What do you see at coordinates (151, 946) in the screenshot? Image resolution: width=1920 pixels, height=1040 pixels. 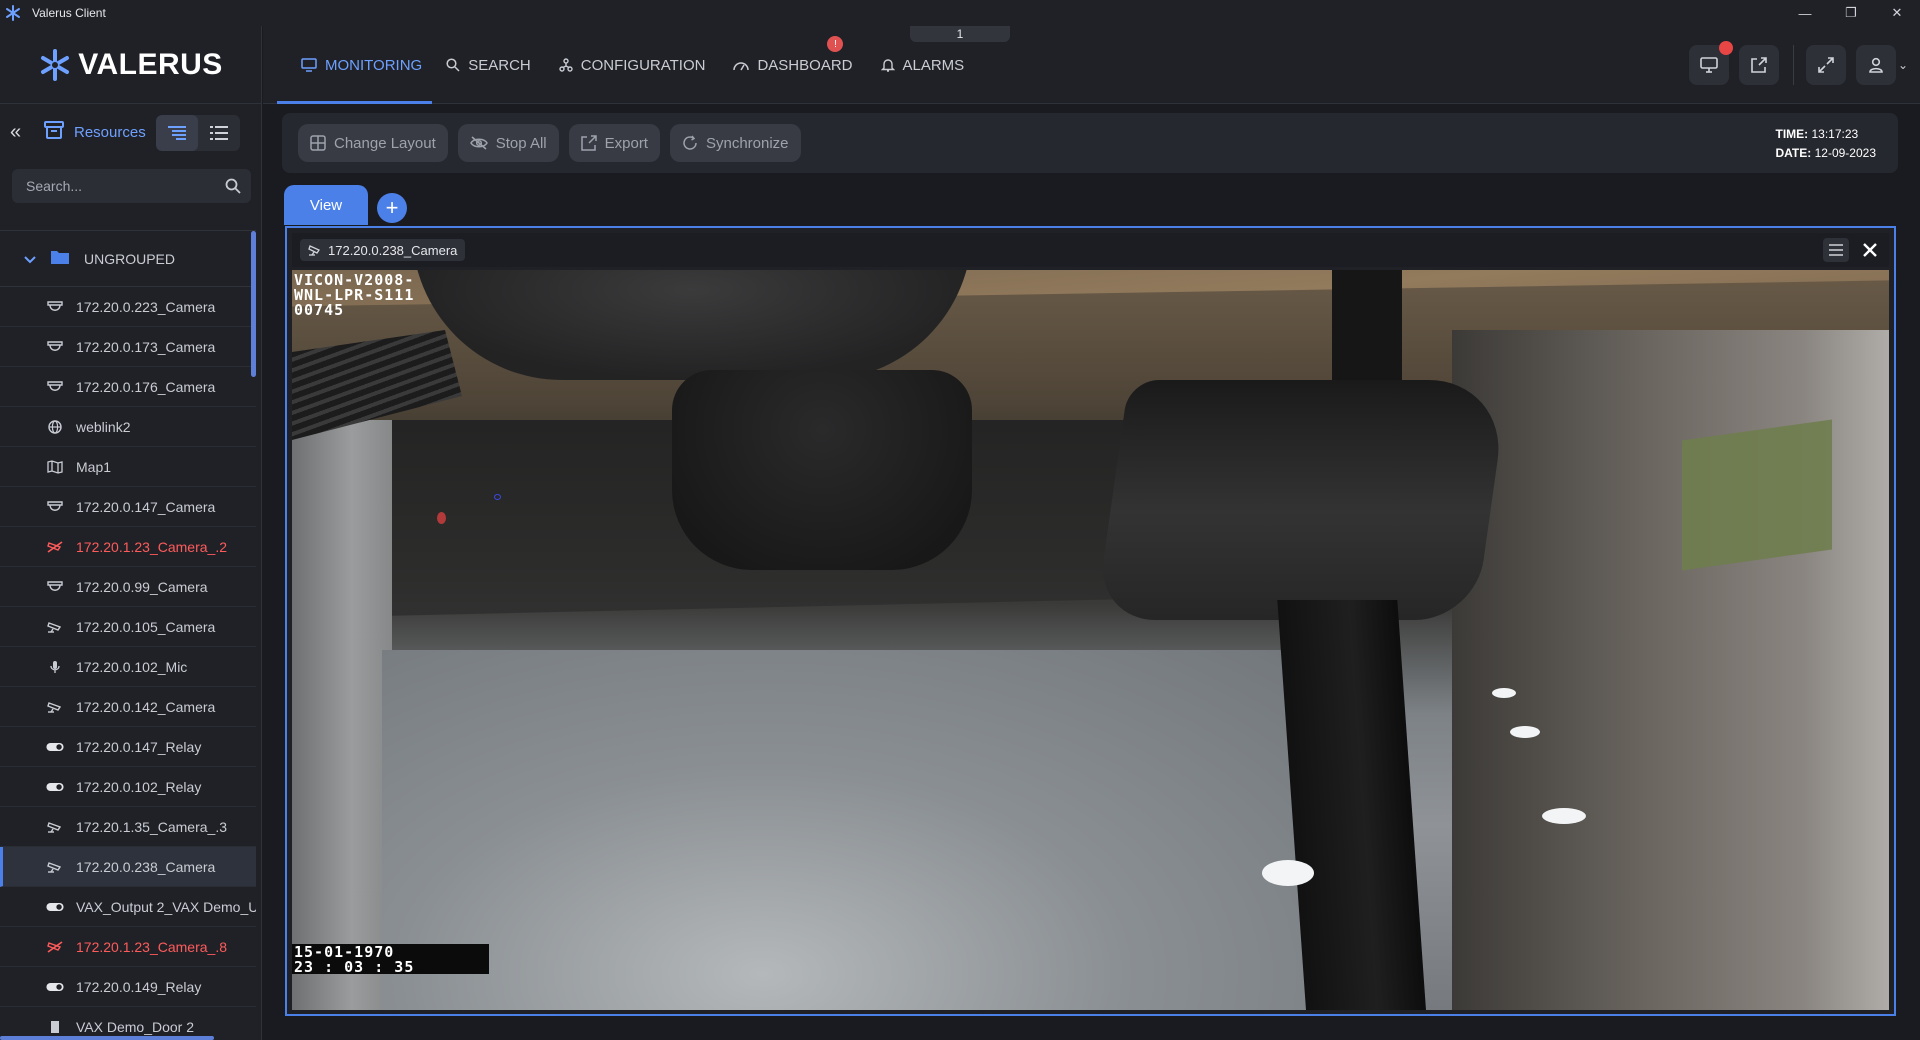 I see `tree-item-label: 172.20.1.23_Camera_.8` at bounding box center [151, 946].